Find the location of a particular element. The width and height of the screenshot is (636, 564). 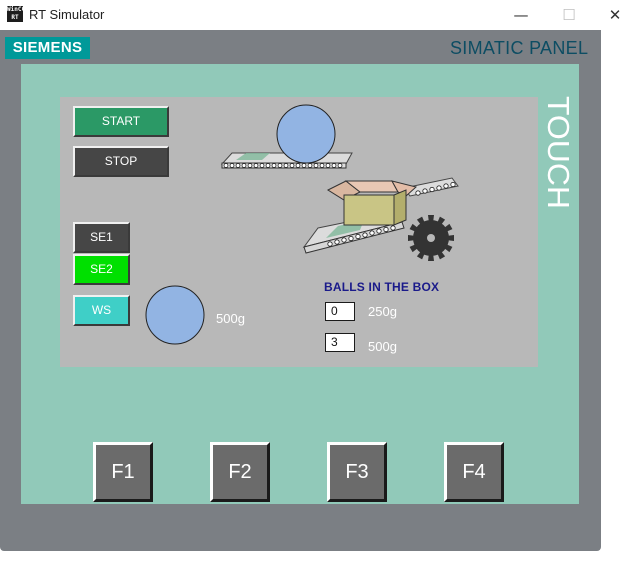

count-250g-field: 0 is located at coordinates (340, 311).